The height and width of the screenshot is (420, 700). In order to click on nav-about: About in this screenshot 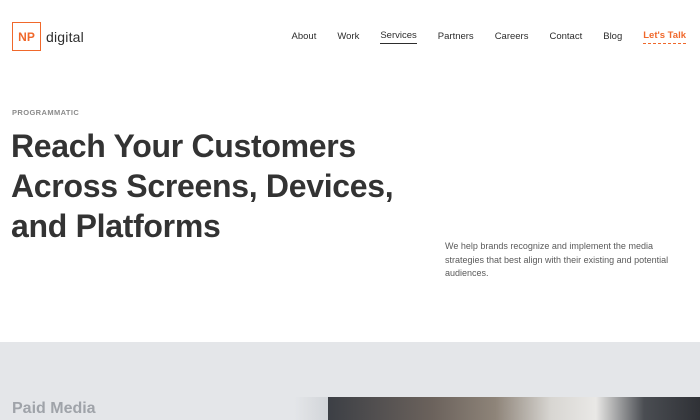, I will do `click(304, 37)`.